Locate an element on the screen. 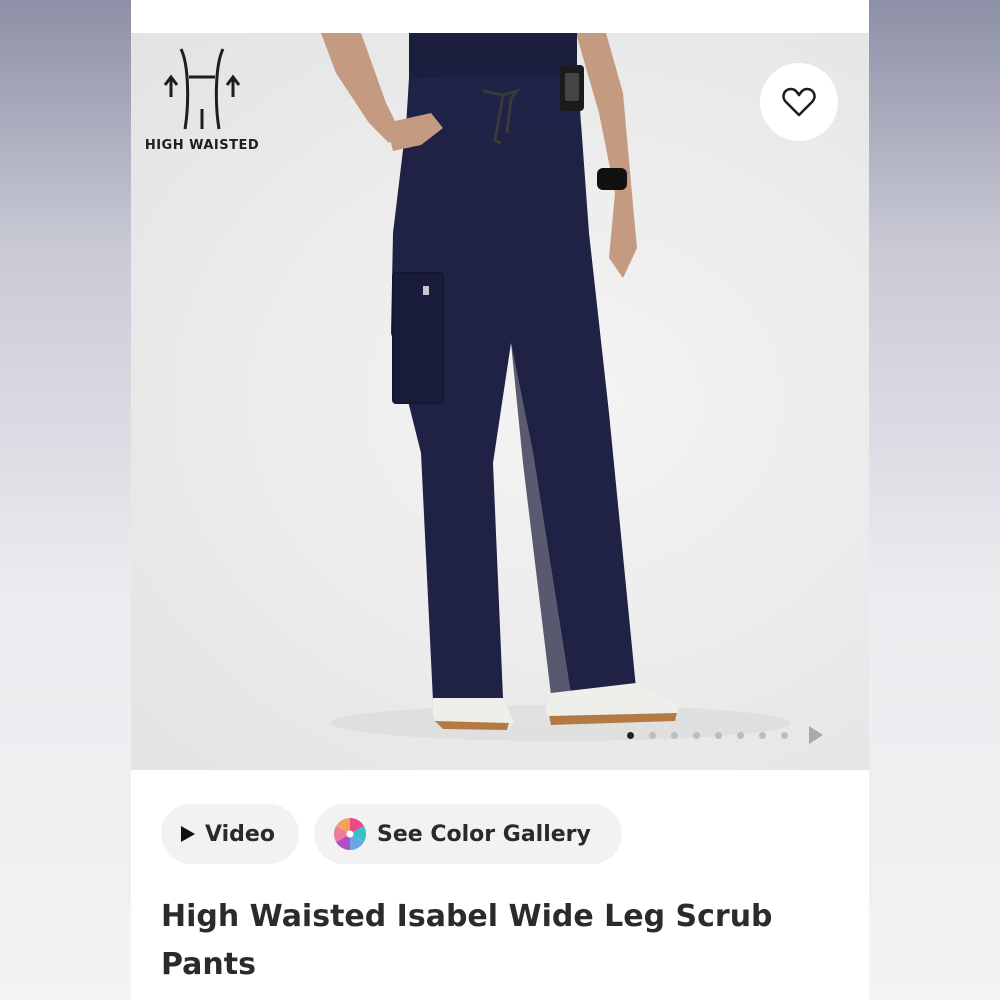  video-button-label: Video is located at coordinates (240, 834).